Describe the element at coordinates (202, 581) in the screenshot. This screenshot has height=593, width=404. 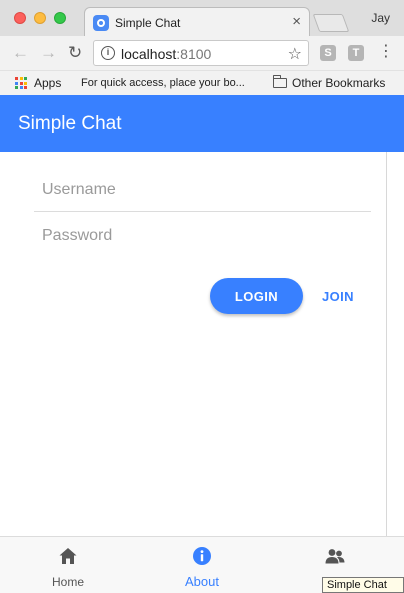
I see `tab-about-label: About` at that location.